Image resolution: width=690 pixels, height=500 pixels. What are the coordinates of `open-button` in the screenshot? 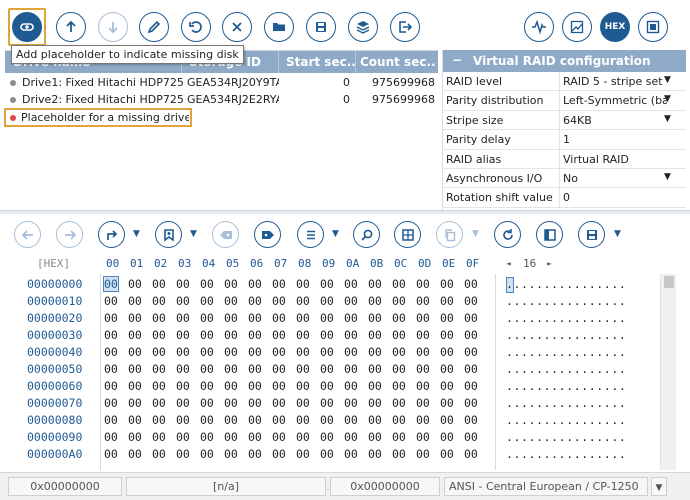 It's located at (279, 27).